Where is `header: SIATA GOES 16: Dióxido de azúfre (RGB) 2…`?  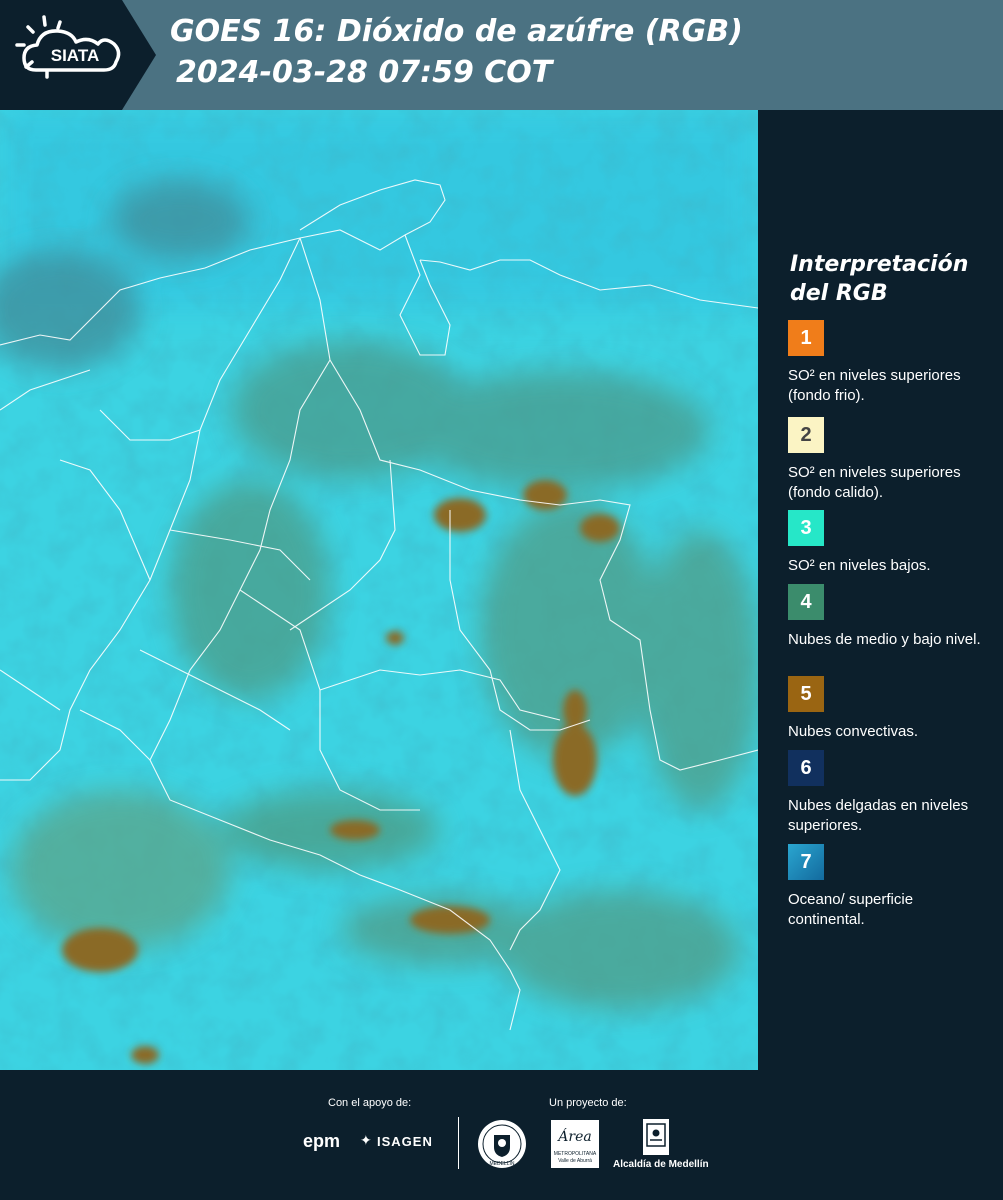
header: SIATA GOES 16: Dióxido de azúfre (RGB) 2… is located at coordinates (501, 55).